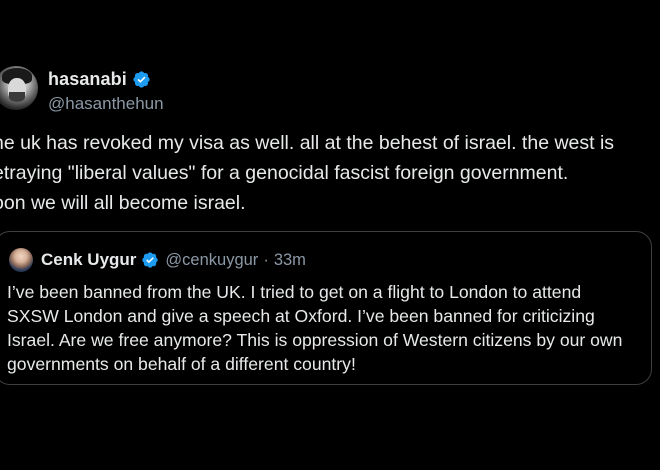 Image resolution: width=660 pixels, height=470 pixels. Describe the element at coordinates (150, 260) in the screenshot. I see `quoted-verified-badge-icon` at that location.